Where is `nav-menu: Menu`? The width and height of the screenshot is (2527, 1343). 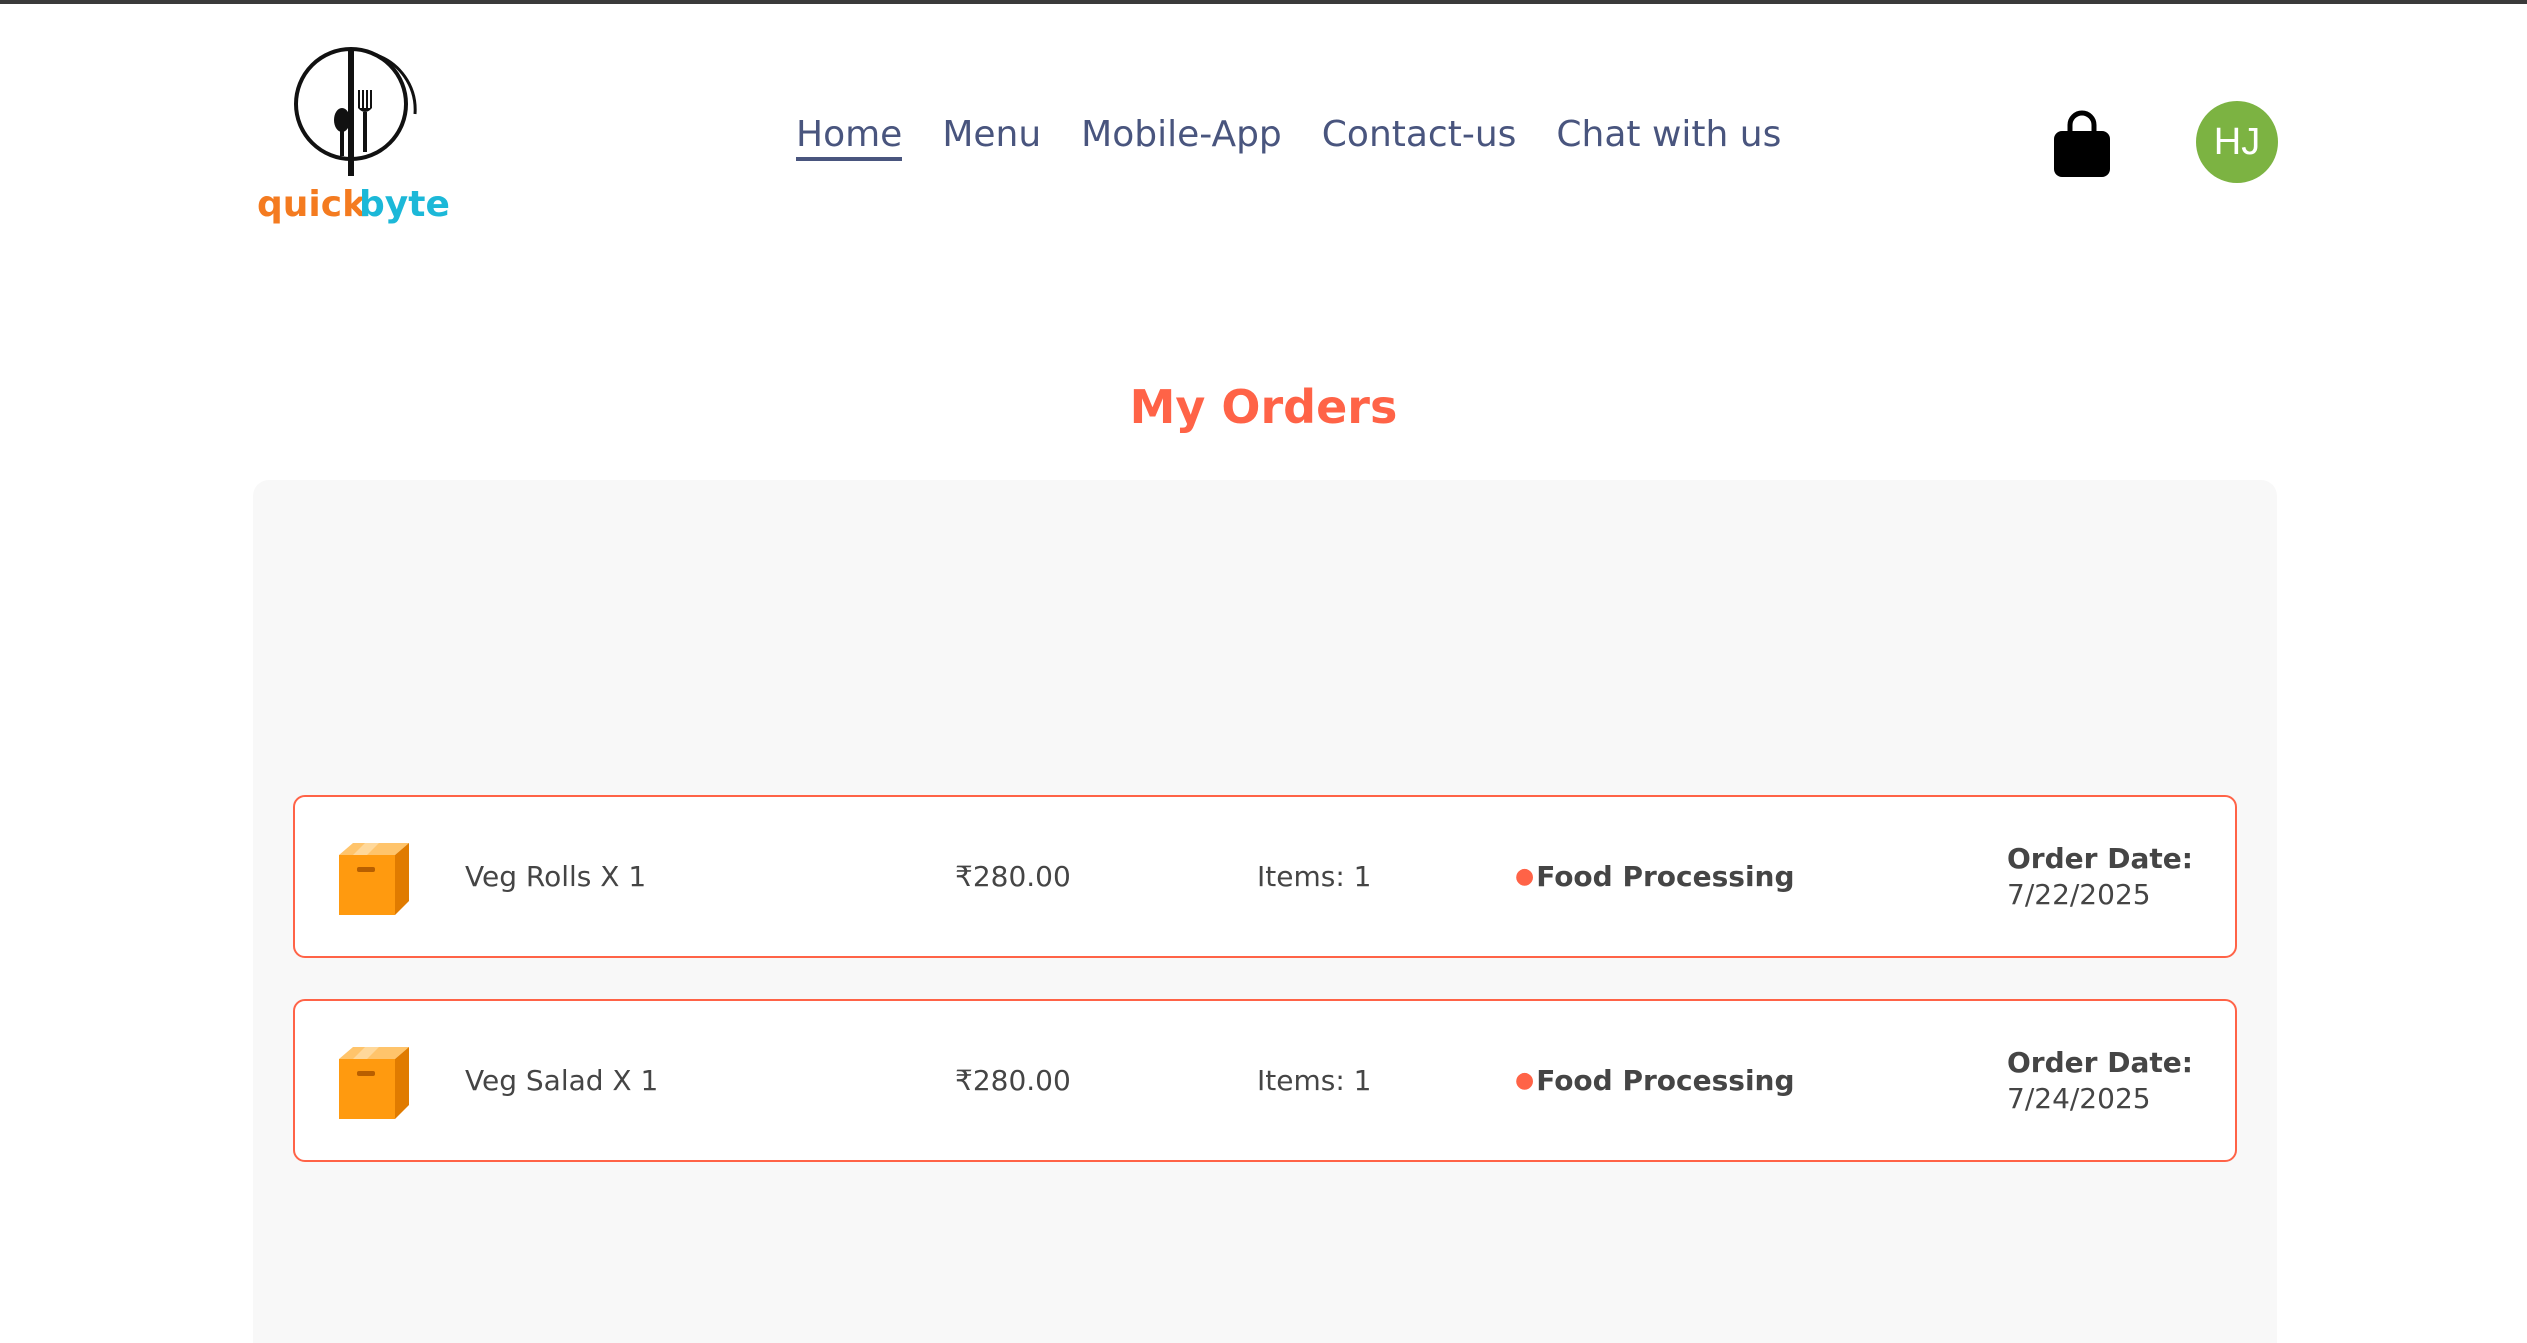
nav-menu: Menu is located at coordinates (991, 137).